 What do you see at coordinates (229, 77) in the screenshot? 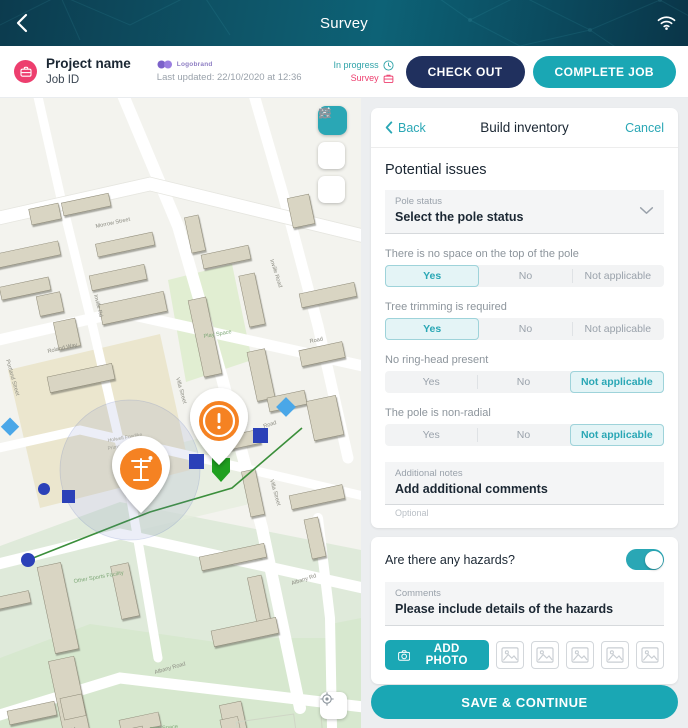
I see `last-updated: Last updated: 22/10/2020 at 12:36` at bounding box center [229, 77].